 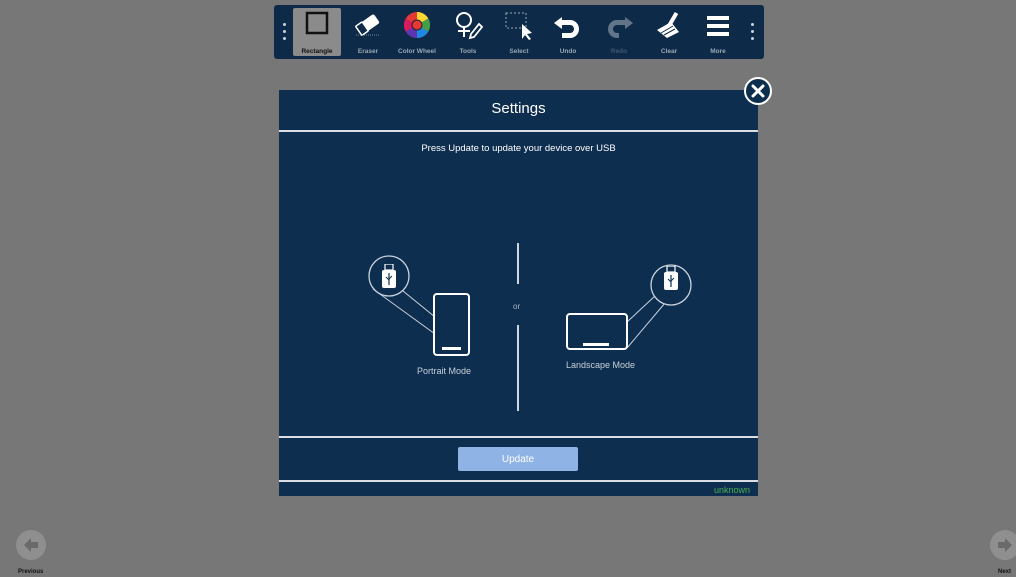 I want to click on tool-eraser: Eraser, so click(x=368, y=32).